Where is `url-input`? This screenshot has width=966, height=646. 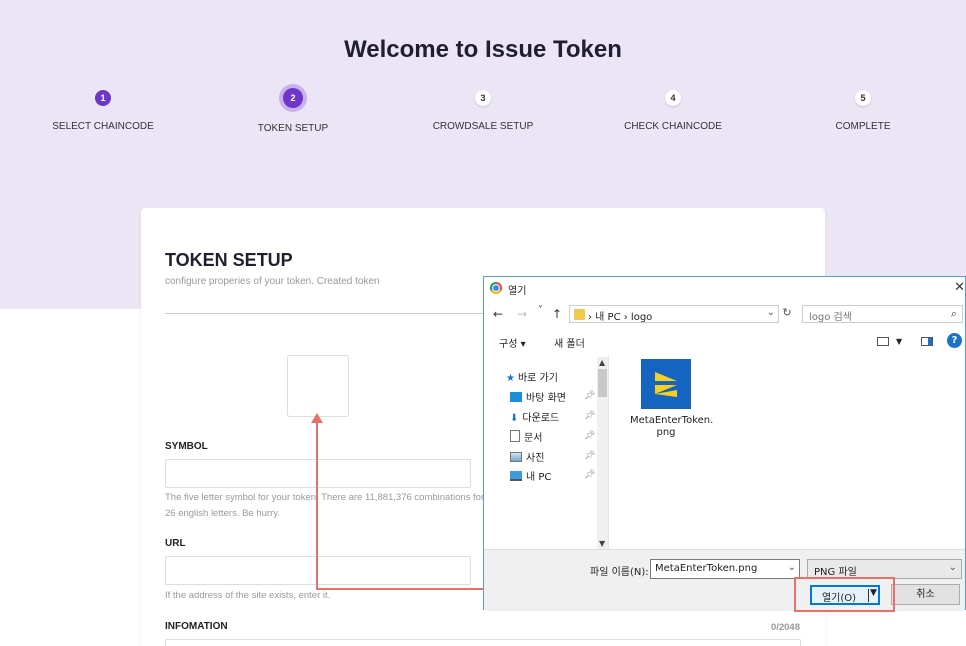
url-input is located at coordinates (318, 570).